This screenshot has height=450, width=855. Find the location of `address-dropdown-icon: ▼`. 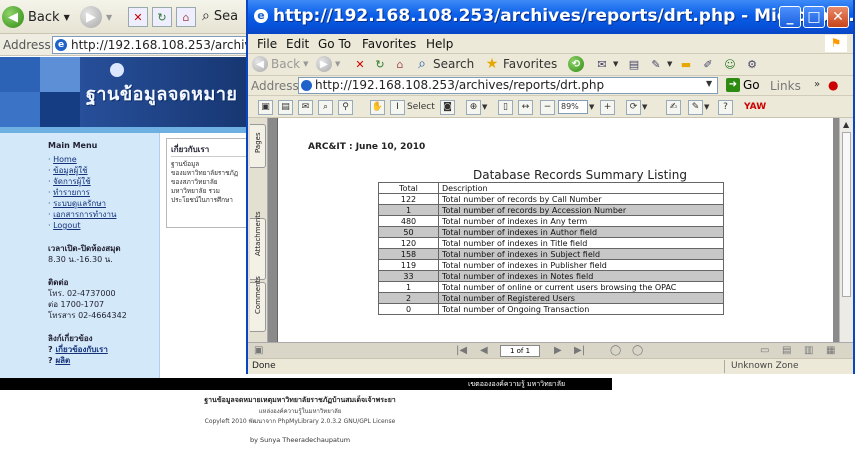

address-dropdown-icon: ▼ is located at coordinates (709, 83).